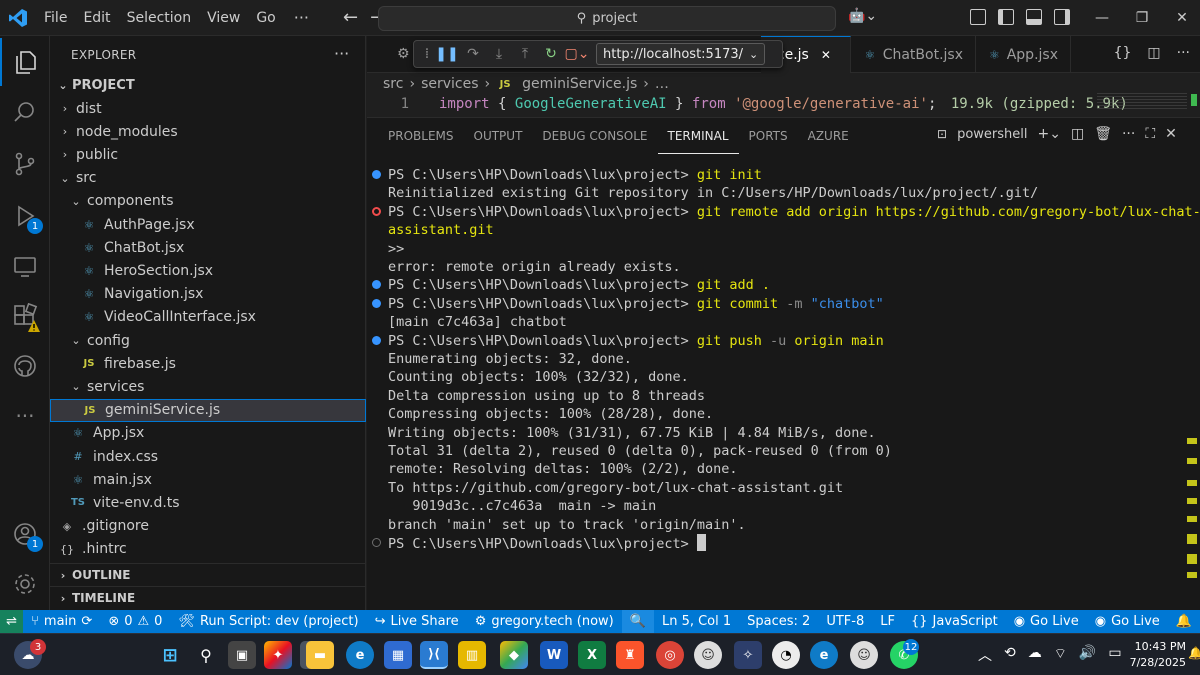  What do you see at coordinates (1123, 53) in the screenshot?
I see `json-braces-icon: {}` at bounding box center [1123, 53].